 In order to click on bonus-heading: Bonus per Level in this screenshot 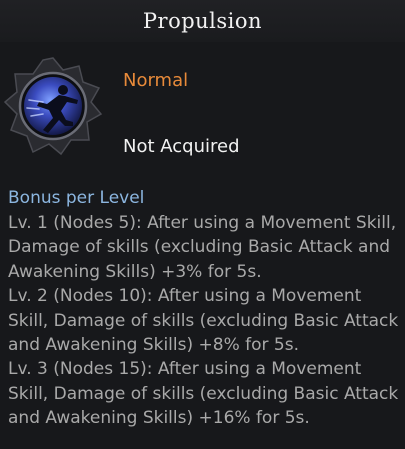, I will do `click(76, 198)`.